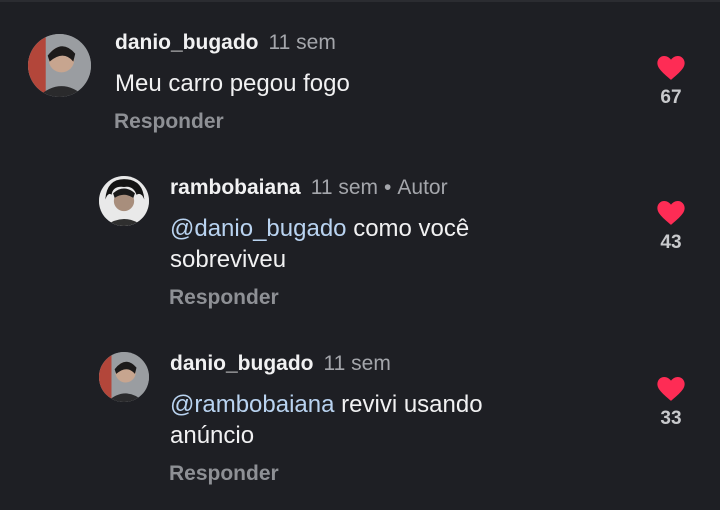 The width and height of the screenshot is (720, 510). I want to click on comment-body-line-2: sobreviveu, so click(228, 259).